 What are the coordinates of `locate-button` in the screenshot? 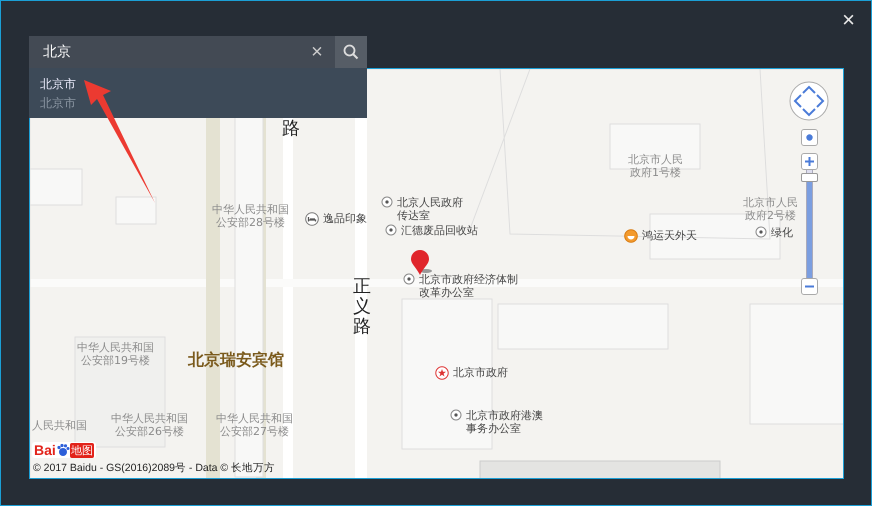 It's located at (809, 137).